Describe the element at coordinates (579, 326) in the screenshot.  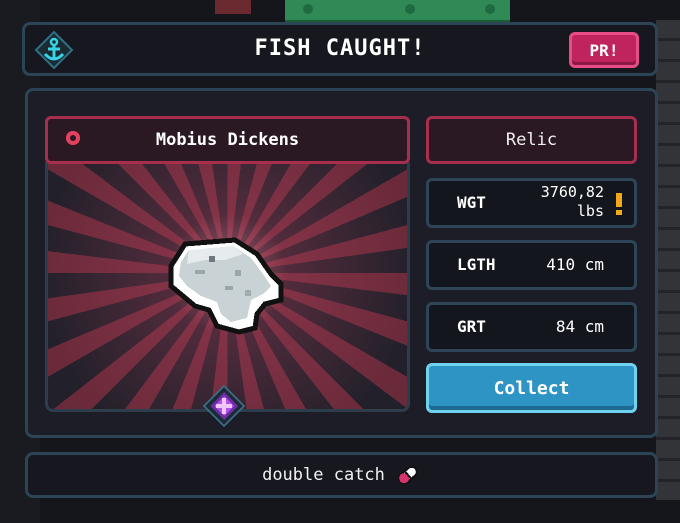
I see `stat-girth-value: 84 cm` at that location.